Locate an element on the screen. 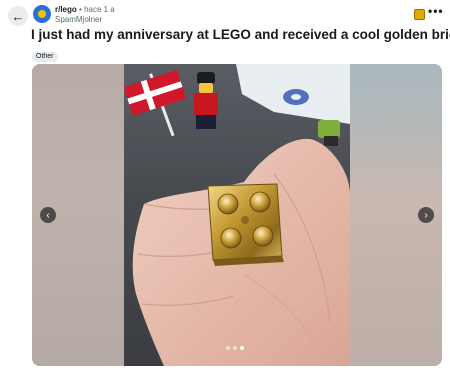 This screenshot has height=372, width=450. author-link: SpamMjolner is located at coordinates (78, 20).